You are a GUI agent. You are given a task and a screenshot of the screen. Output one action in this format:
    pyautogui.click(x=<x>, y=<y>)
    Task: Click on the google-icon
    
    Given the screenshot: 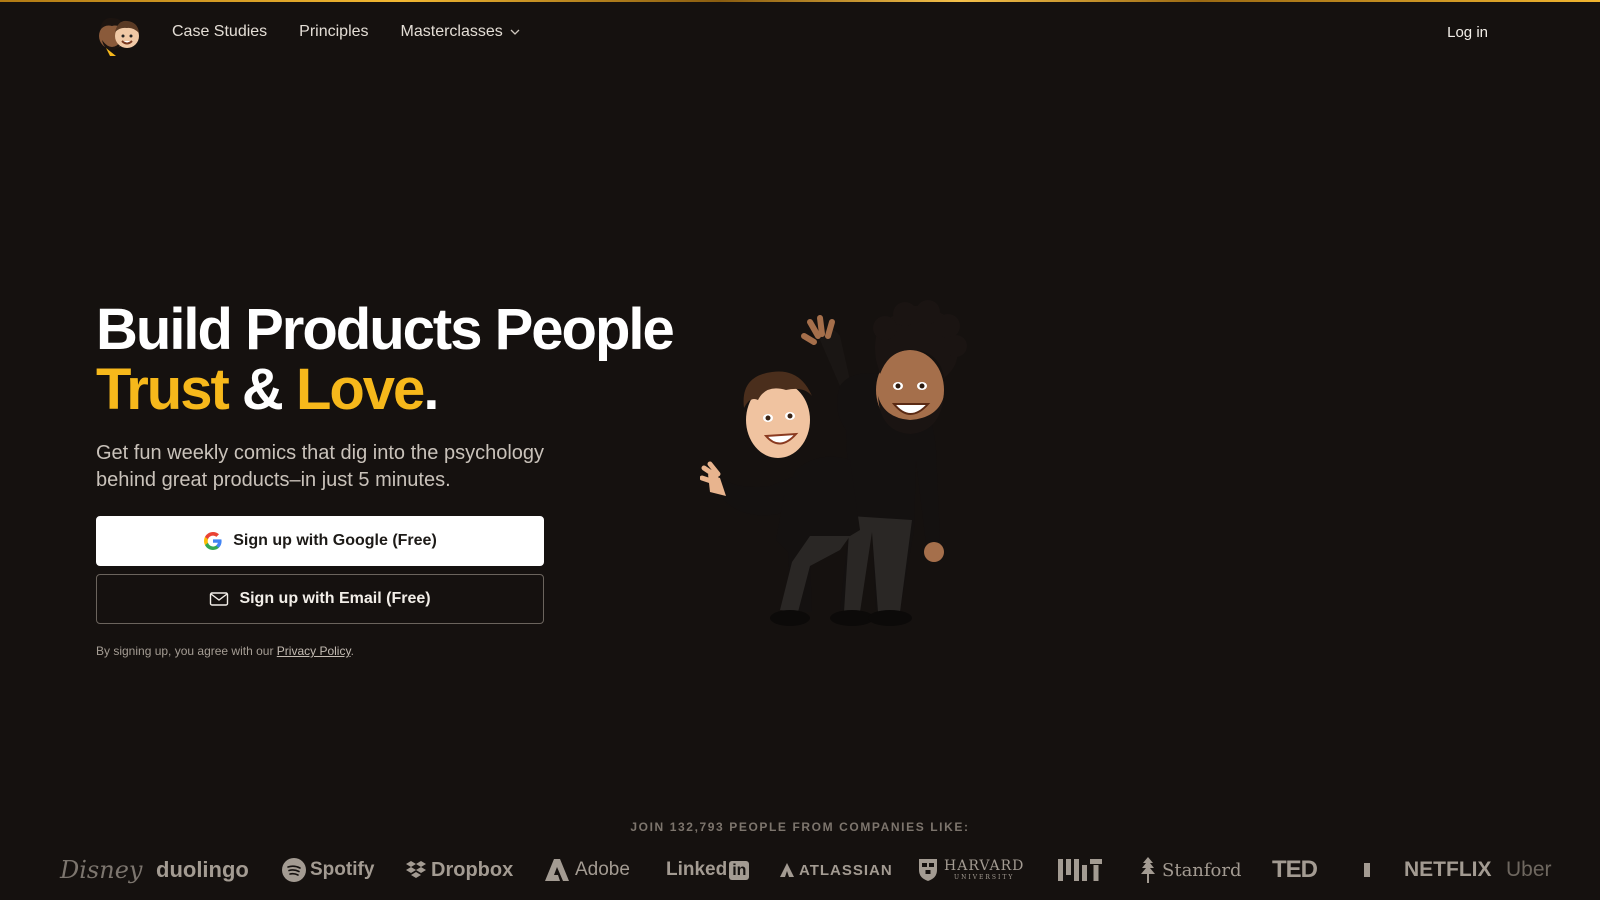 What is the action you would take?
    pyautogui.click(x=213, y=541)
    